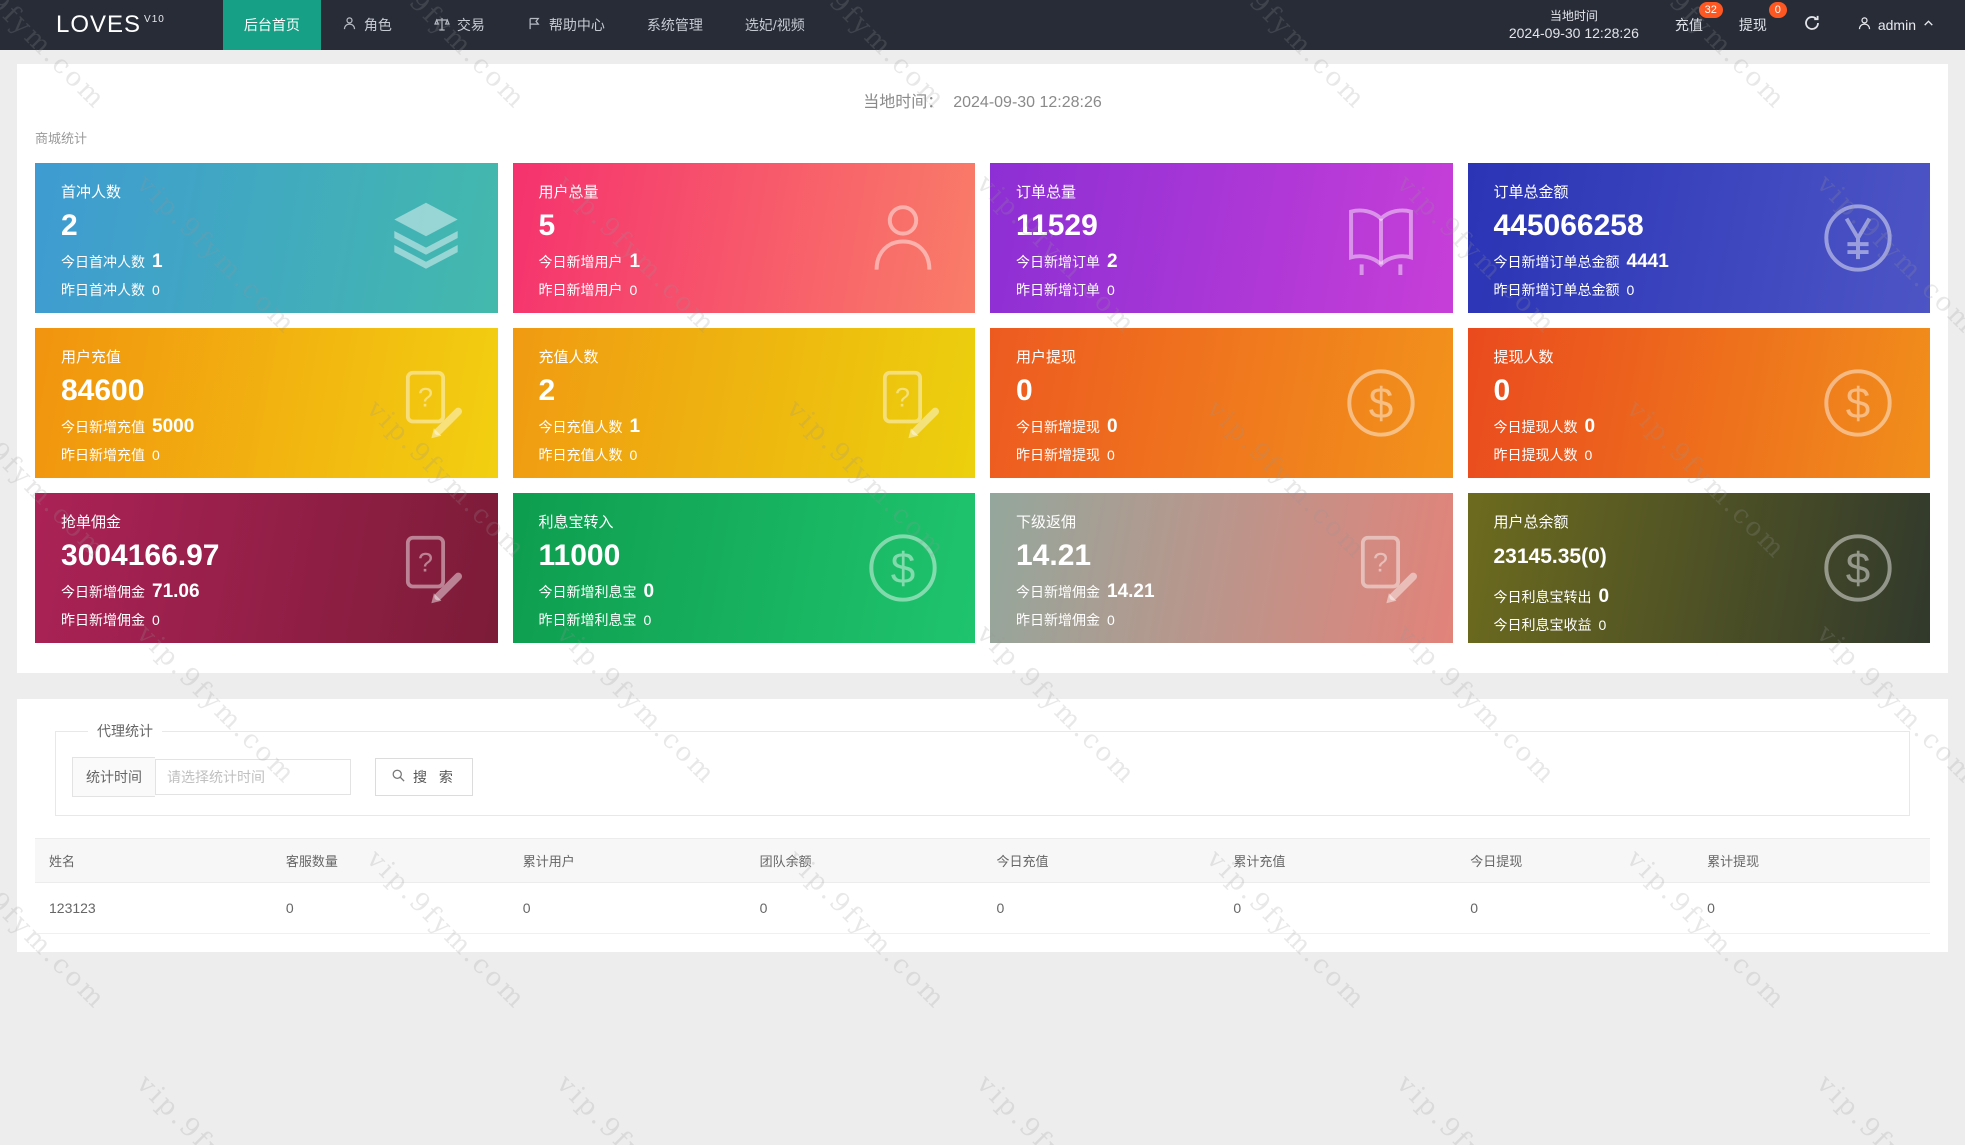 This screenshot has height=1145, width=1965. Describe the element at coordinates (435, 777) in the screenshot. I see `search-button-label: 搜 索` at that location.